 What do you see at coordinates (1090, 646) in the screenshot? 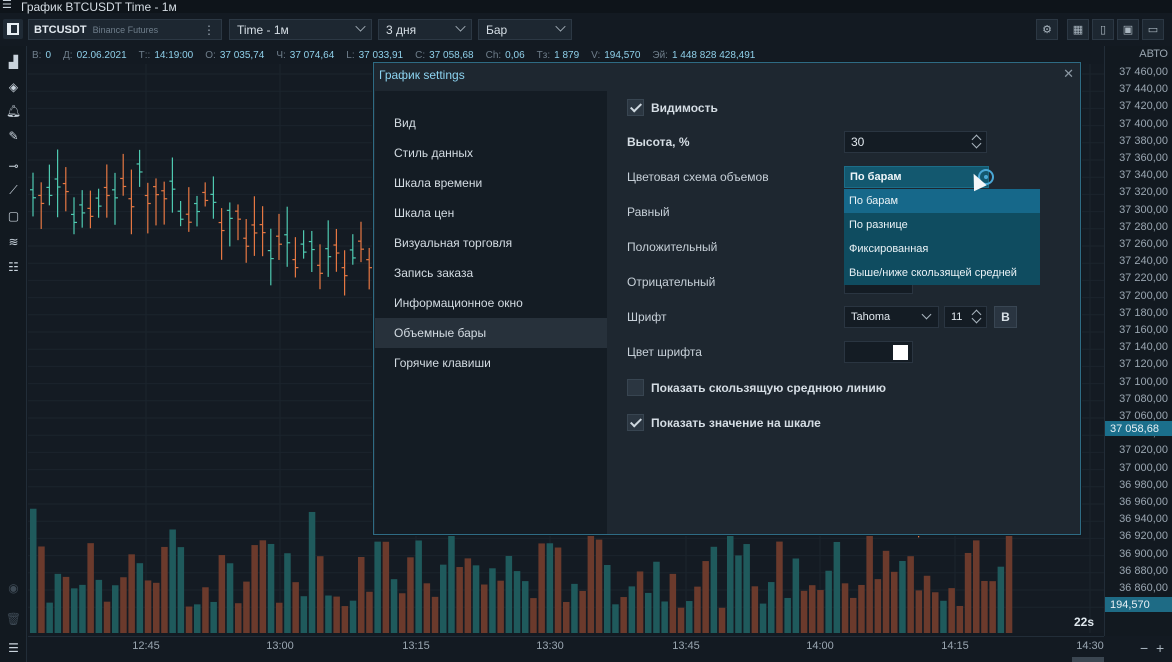
I see `time-tick-label: 14:30` at bounding box center [1090, 646].